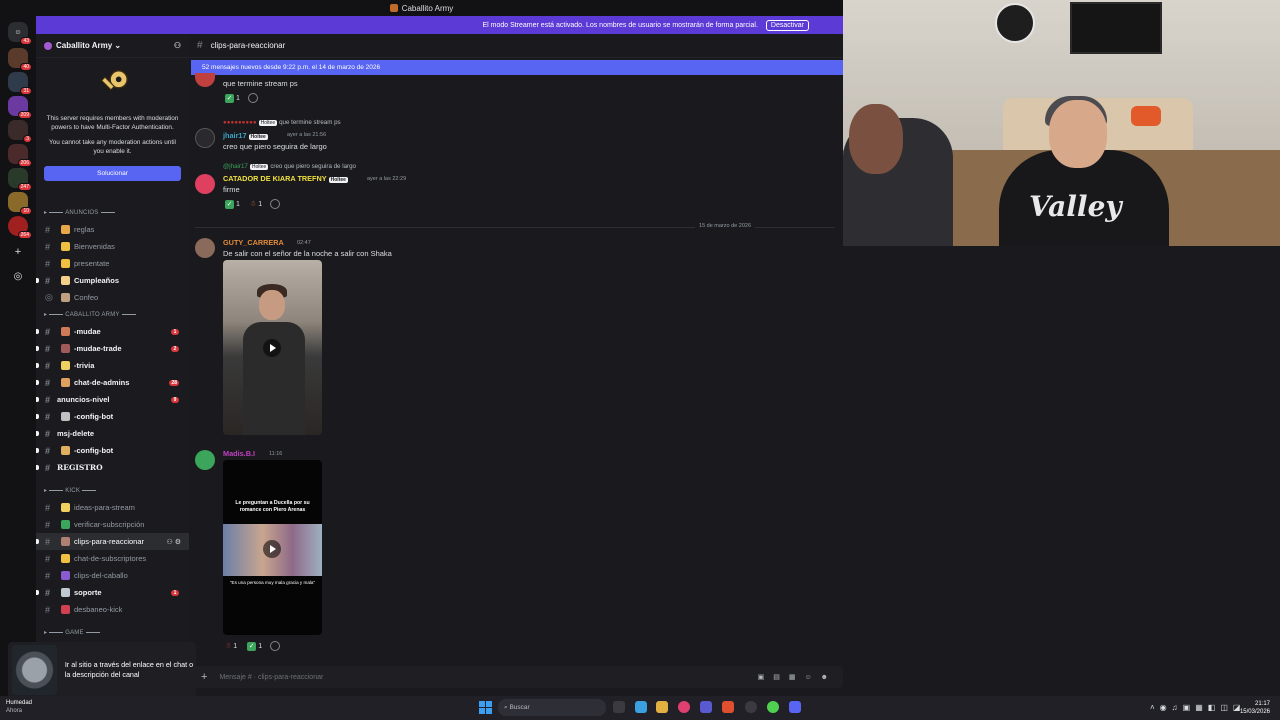 Image resolution: width=1280 pixels, height=720 pixels. What do you see at coordinates (112, 263) in the screenshot?
I see `channel-item: # presentate` at bounding box center [112, 263].